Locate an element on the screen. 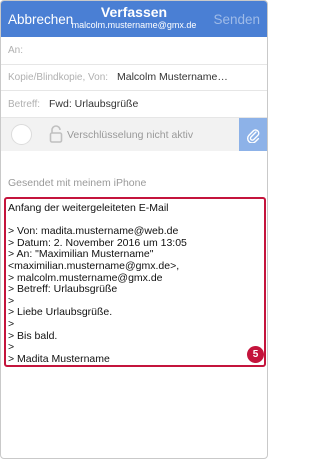 The height and width of the screenshot is (461, 320). subject-row: Betreff: Fwd: Urlaubsgrüße is located at coordinates (134, 104).